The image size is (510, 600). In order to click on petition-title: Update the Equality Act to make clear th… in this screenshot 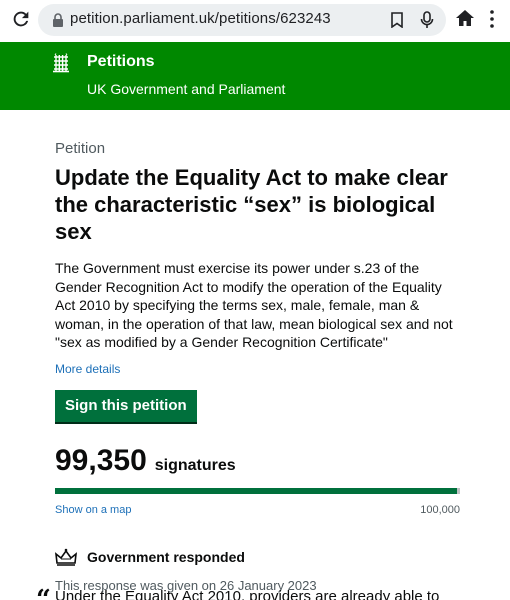, I will do `click(251, 204)`.